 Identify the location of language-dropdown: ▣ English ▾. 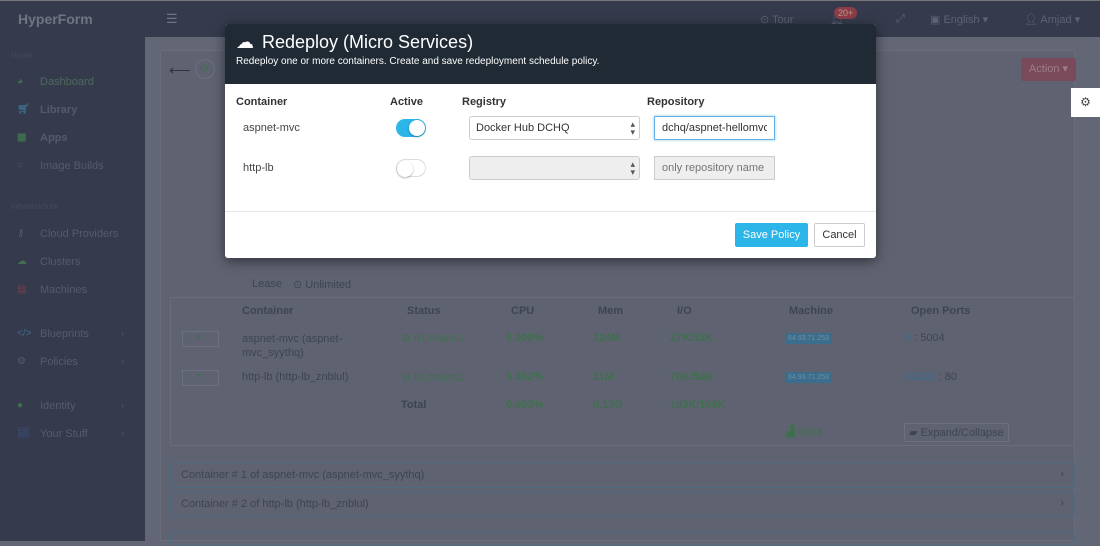
(959, 19).